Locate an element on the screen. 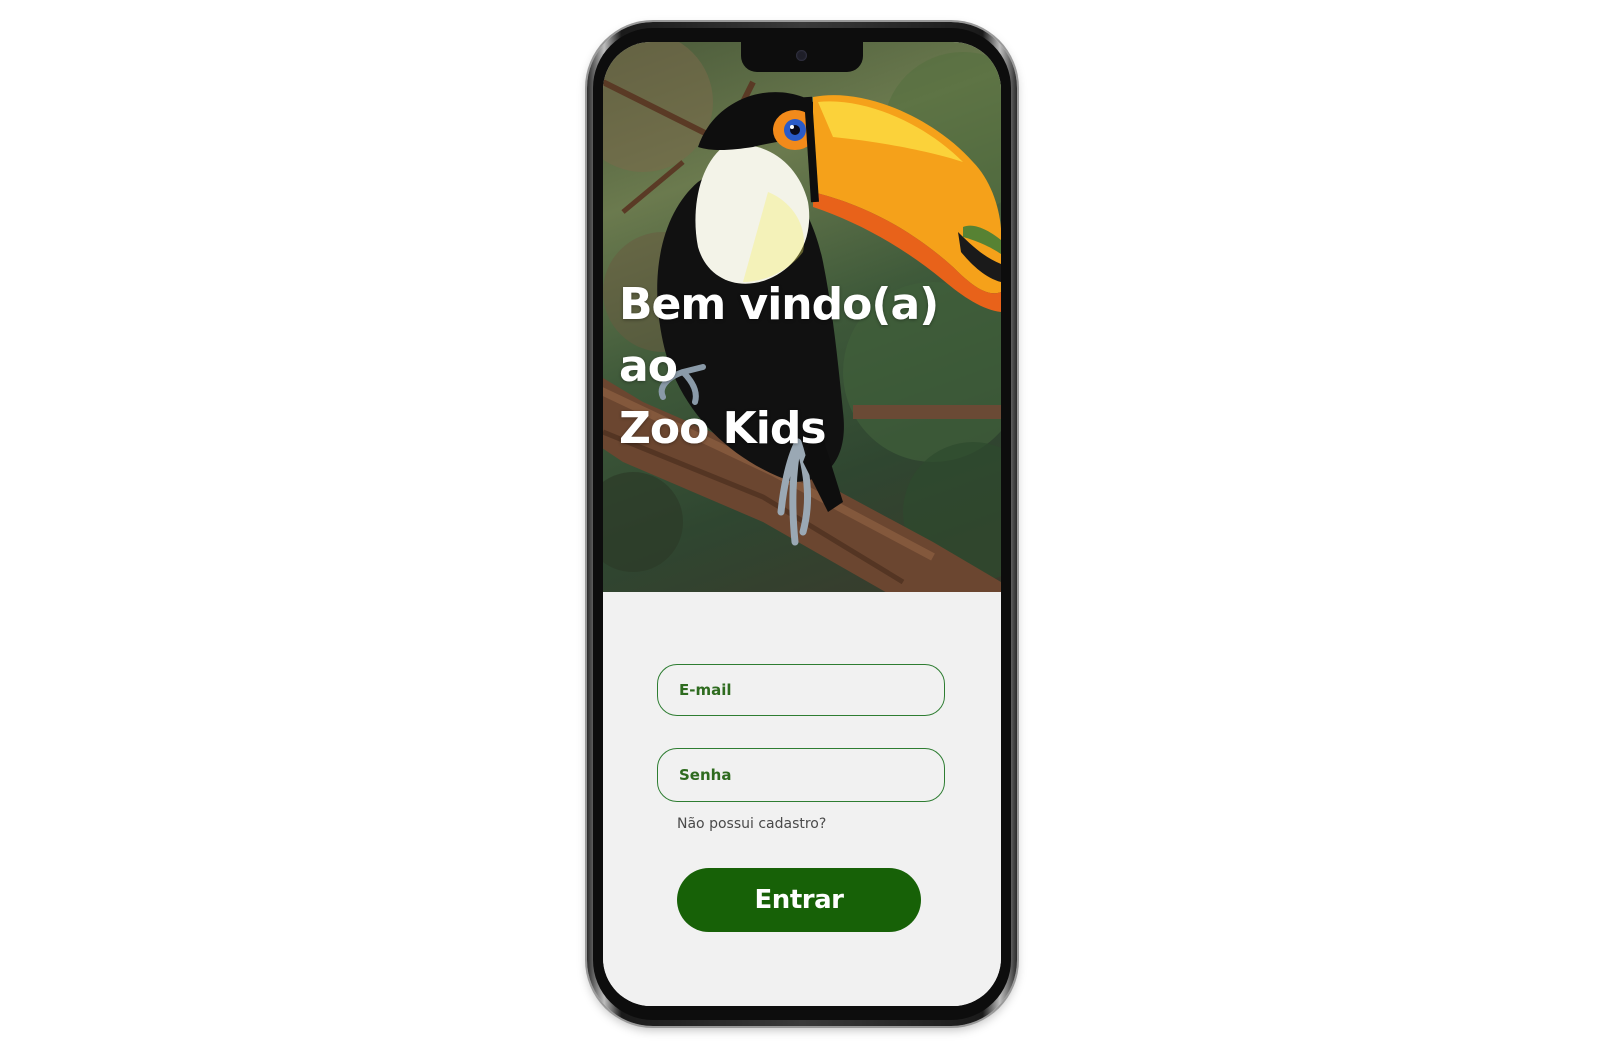 The height and width of the screenshot is (1061, 1600). welcome-line-3: Zoo Kids is located at coordinates (723, 428).